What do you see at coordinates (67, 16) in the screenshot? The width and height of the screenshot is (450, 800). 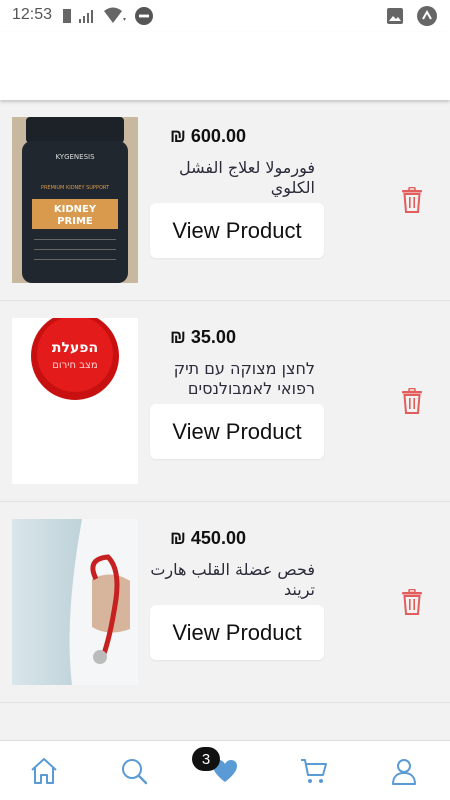 I see `sim-card-icon` at bounding box center [67, 16].